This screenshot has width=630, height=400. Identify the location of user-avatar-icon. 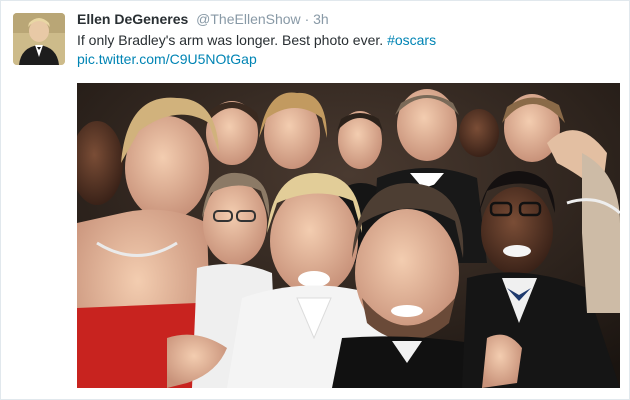
(39, 39).